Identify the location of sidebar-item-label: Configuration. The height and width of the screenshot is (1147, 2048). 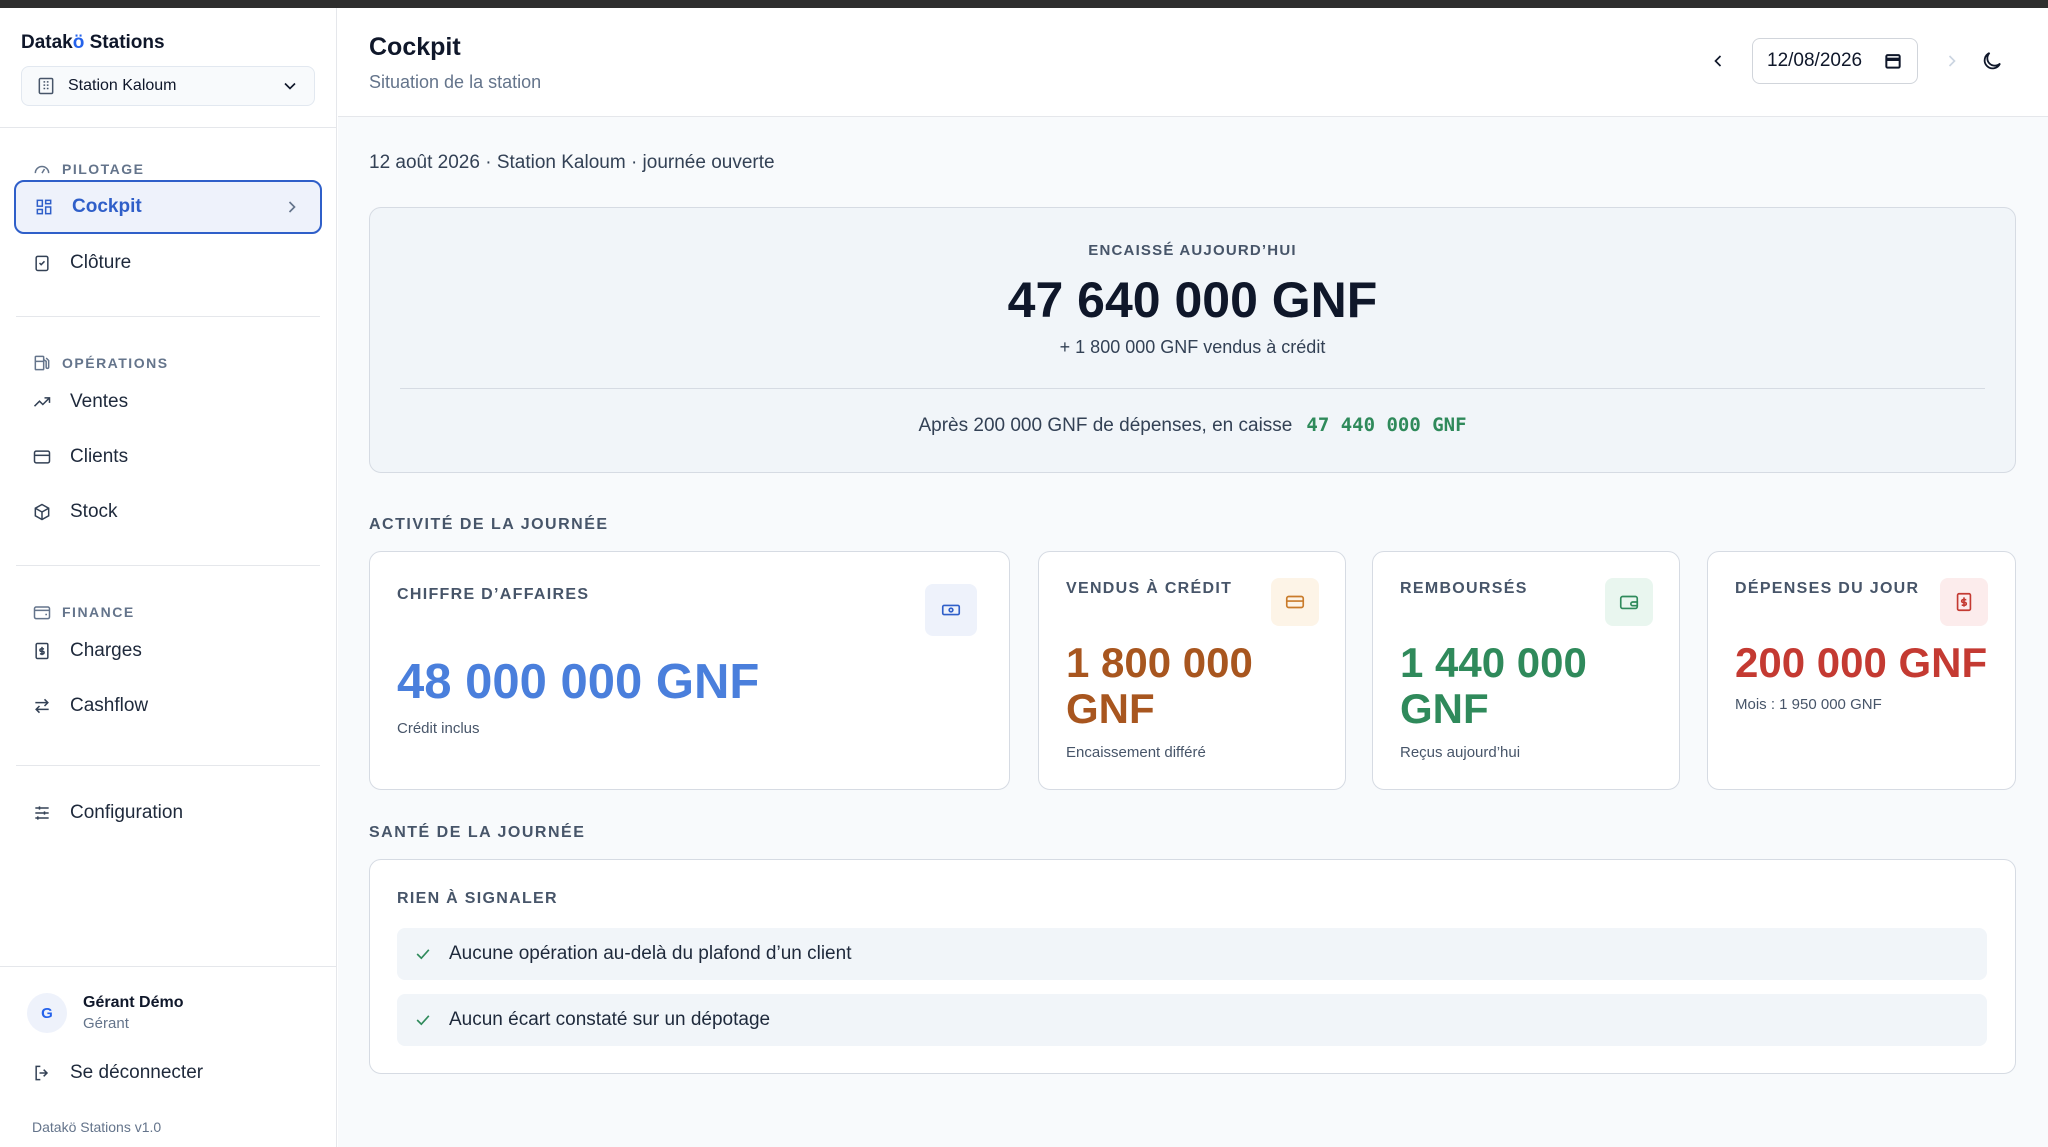
(127, 812).